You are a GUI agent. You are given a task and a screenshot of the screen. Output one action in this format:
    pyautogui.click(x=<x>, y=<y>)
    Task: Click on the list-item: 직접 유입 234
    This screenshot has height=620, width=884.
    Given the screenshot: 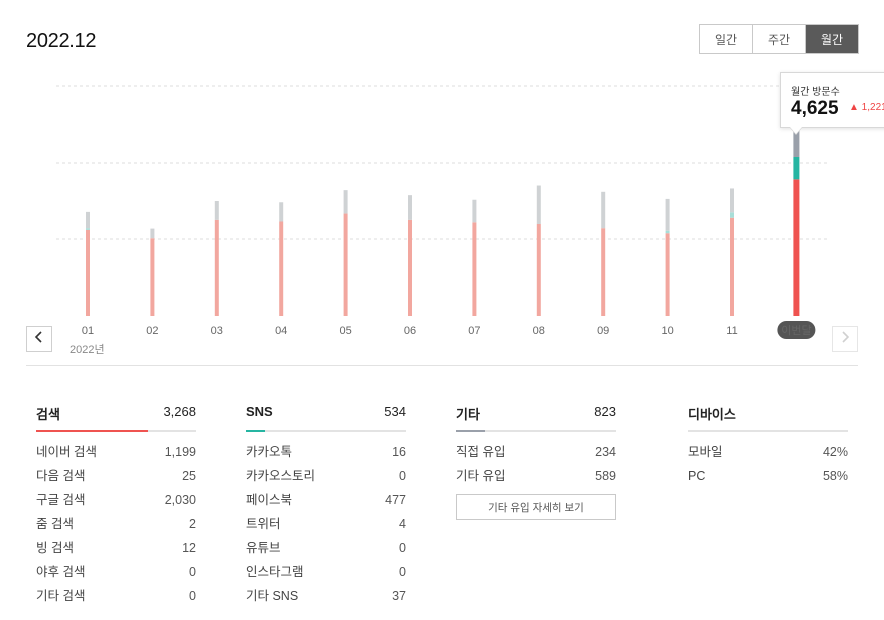 What is the action you would take?
    pyautogui.click(x=536, y=456)
    